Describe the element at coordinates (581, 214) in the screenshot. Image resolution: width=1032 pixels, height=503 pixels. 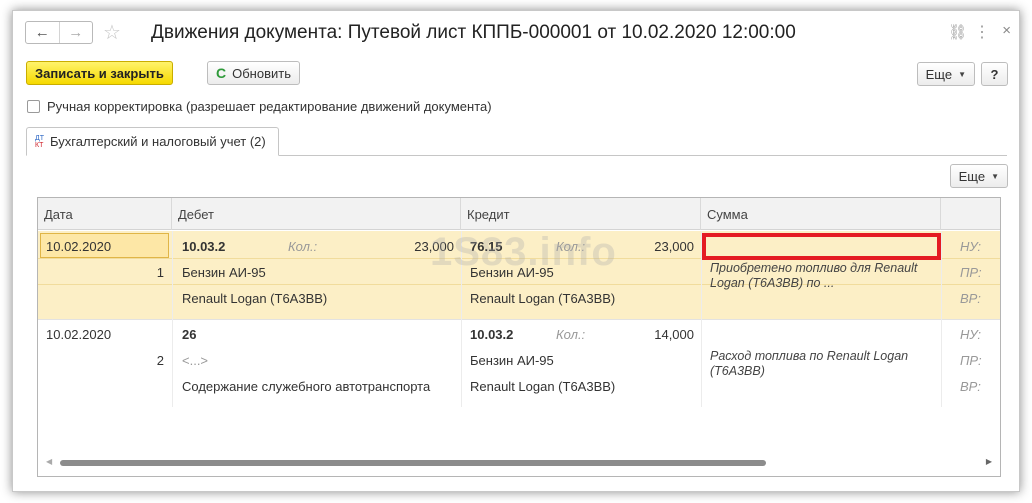
I see `header-credit: Кредит` at that location.